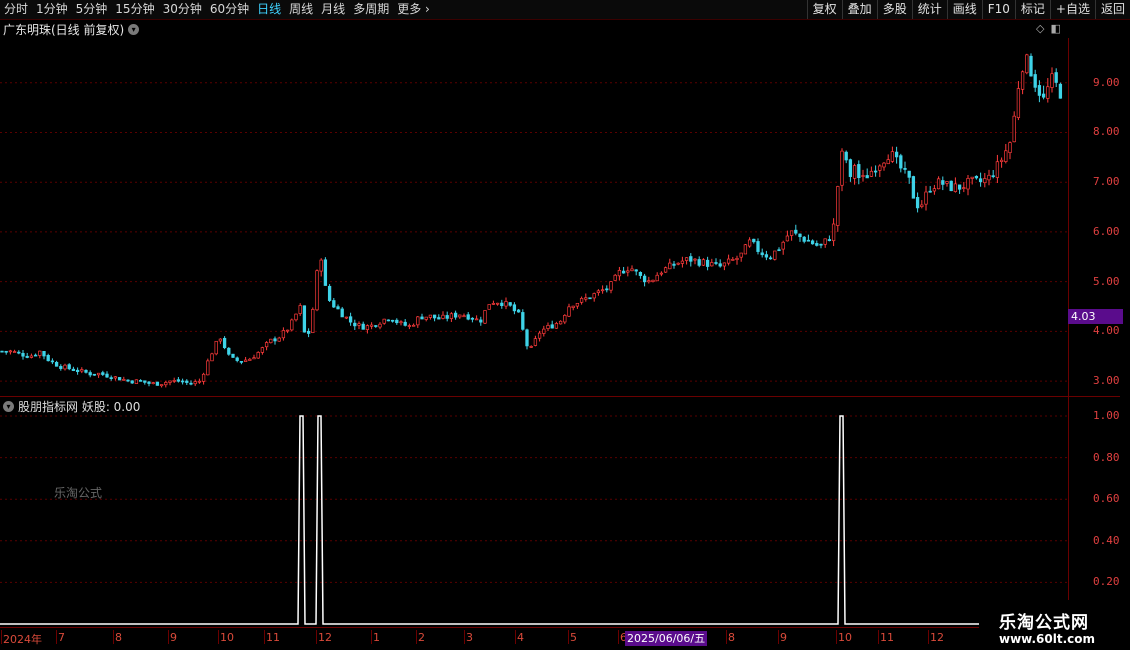  What do you see at coordinates (573, 637) in the screenshot?
I see `date-tick-label: 5` at bounding box center [573, 637].